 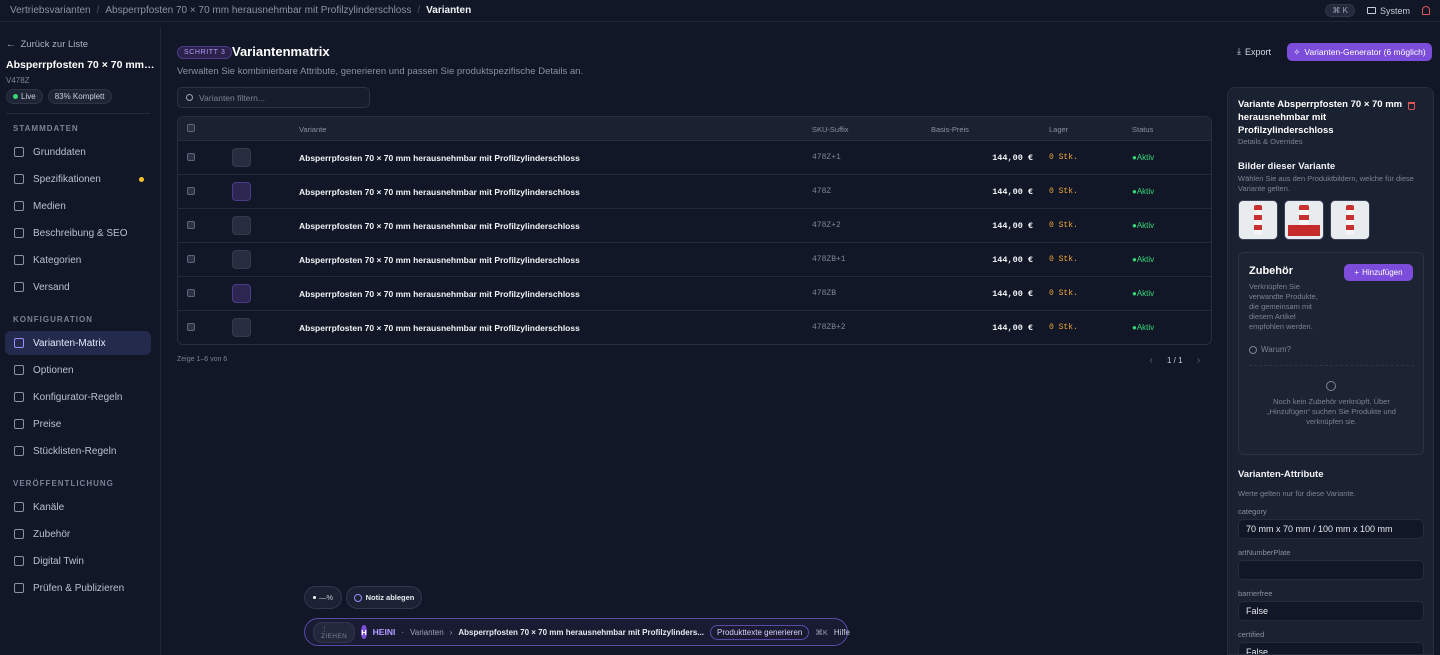 What do you see at coordinates (357, 597) in the screenshot?
I see `plus-circle-icon` at bounding box center [357, 597].